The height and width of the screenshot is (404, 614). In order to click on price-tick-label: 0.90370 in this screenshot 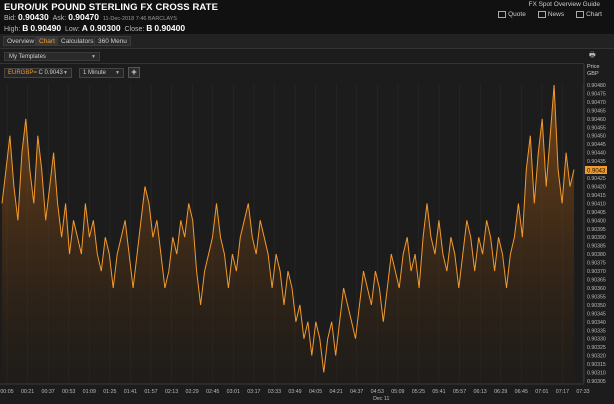, I will do `click(596, 272)`.